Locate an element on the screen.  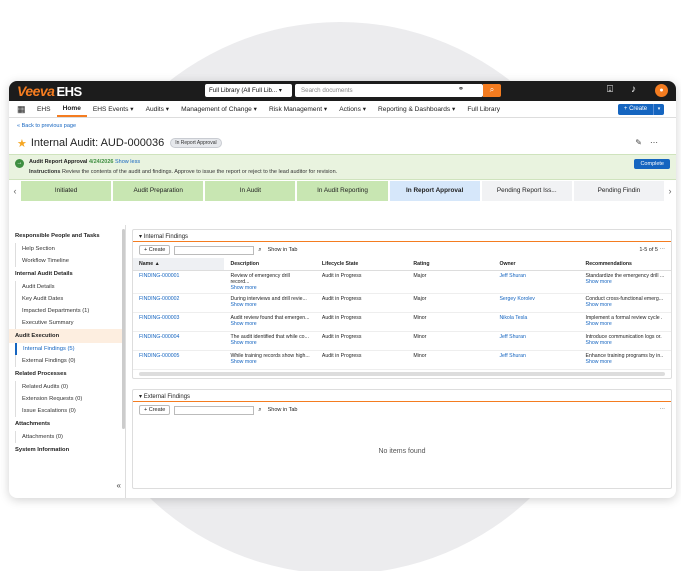
panel-title: External Findings is located at coordinates (402, 396).